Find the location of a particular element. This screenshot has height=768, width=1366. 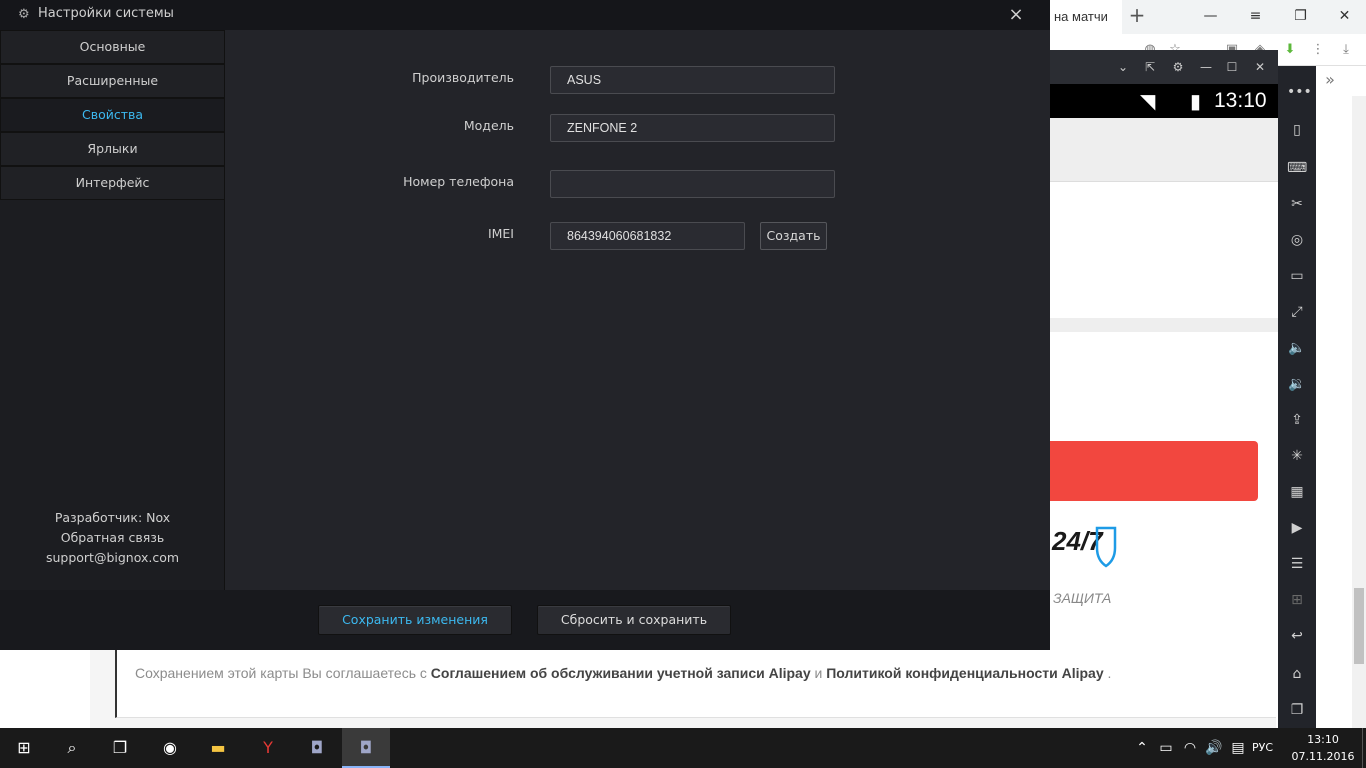

clock-date: 07.11.2016 is located at coordinates (1323, 756).